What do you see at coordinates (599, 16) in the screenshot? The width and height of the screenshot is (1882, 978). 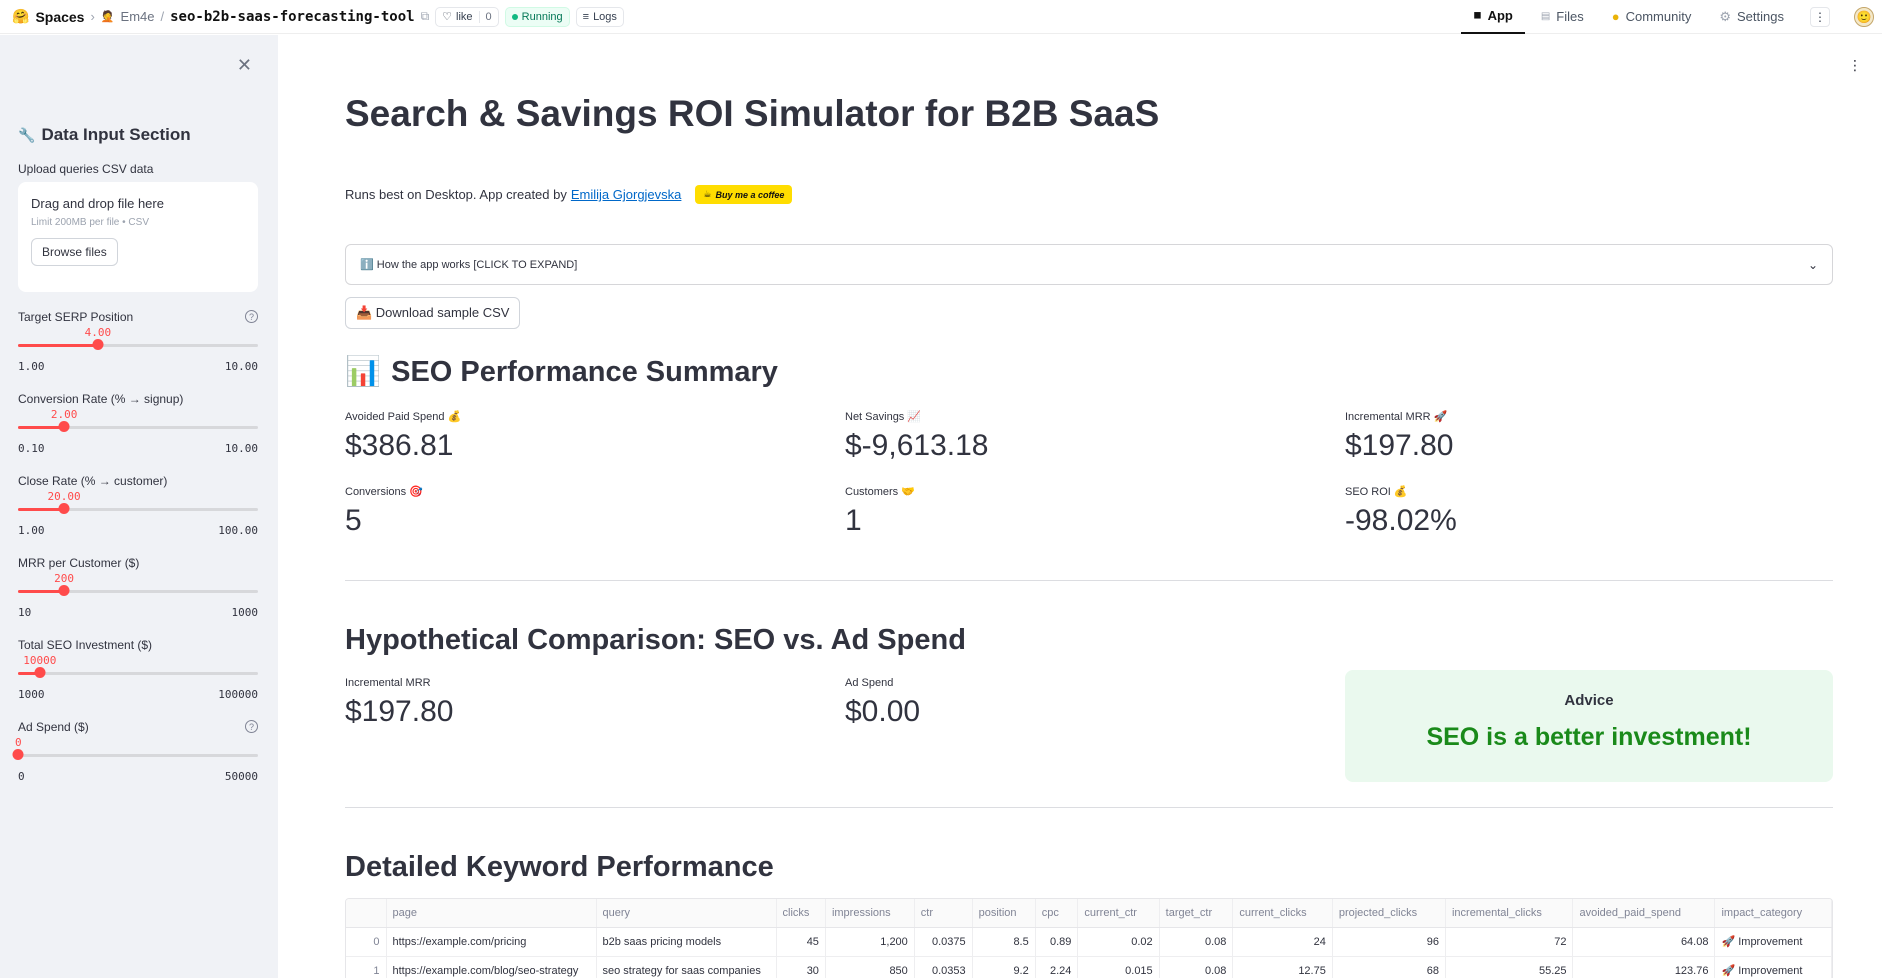 I see `logs-button: ≡ Logs` at bounding box center [599, 16].